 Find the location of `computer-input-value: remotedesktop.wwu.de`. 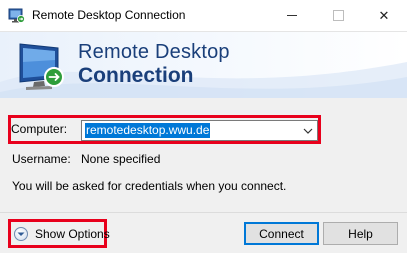

computer-input-value: remotedesktop.wwu.de is located at coordinates (148, 130).